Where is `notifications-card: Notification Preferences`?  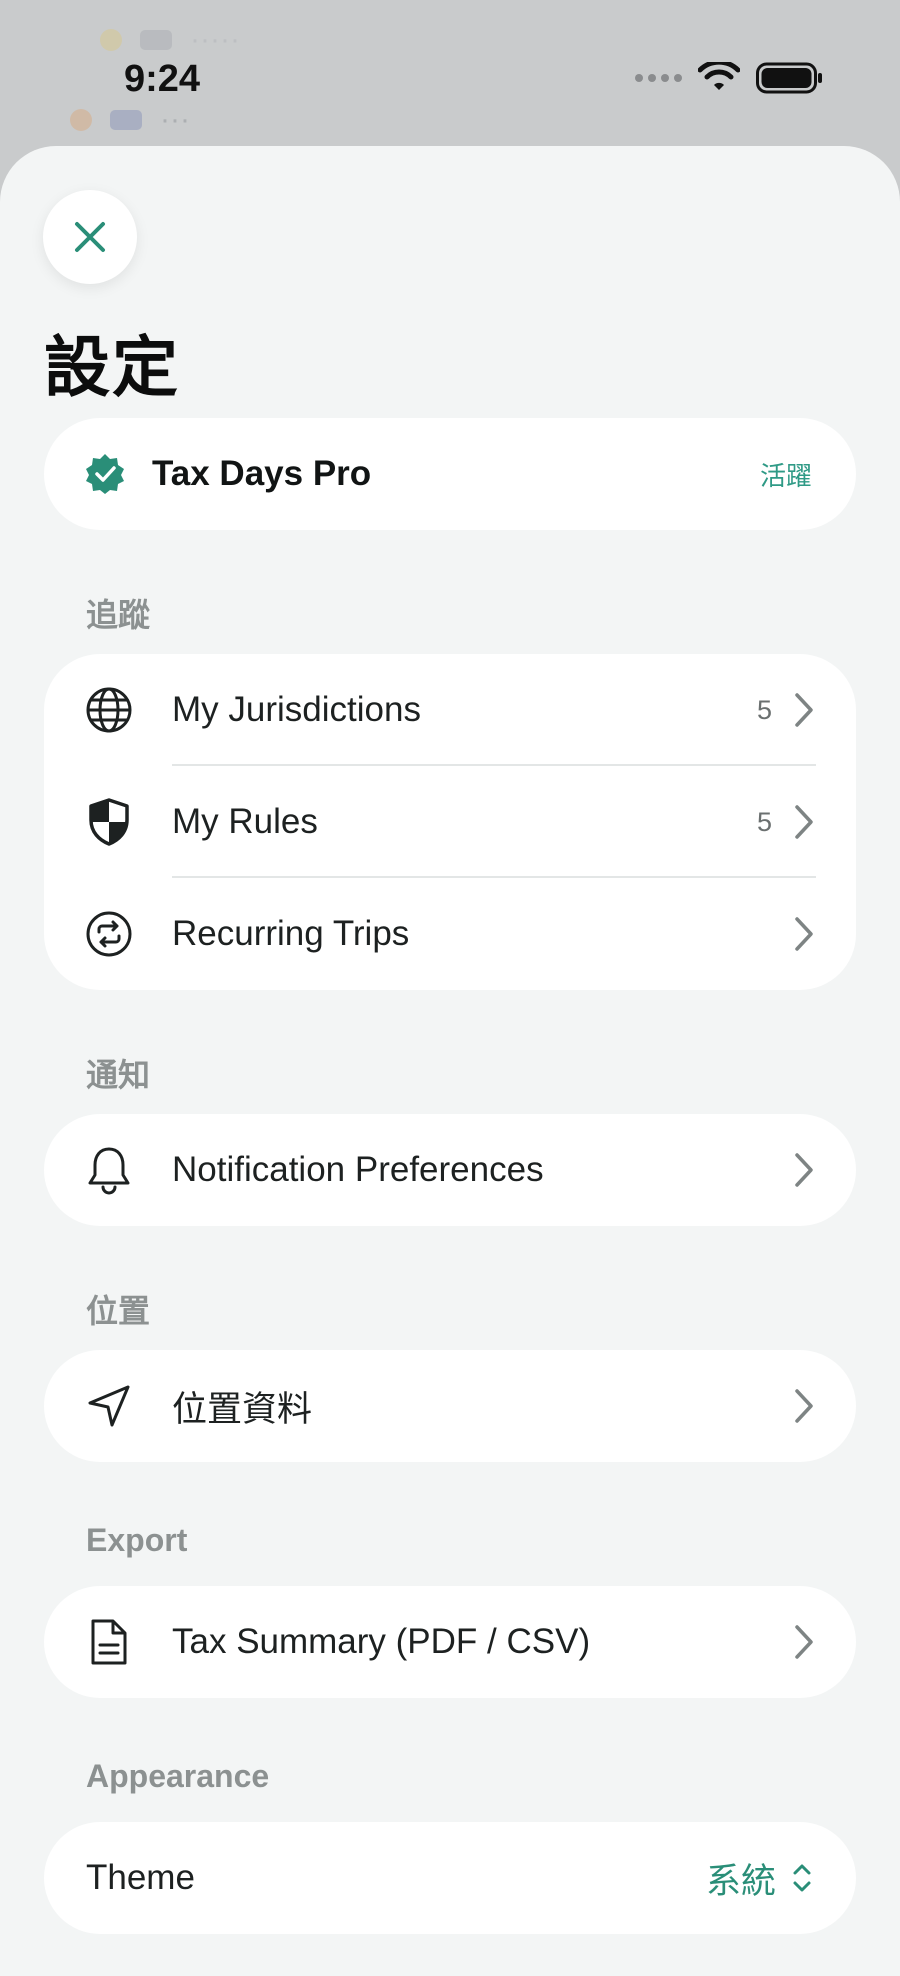 notifications-card: Notification Preferences is located at coordinates (450, 1170).